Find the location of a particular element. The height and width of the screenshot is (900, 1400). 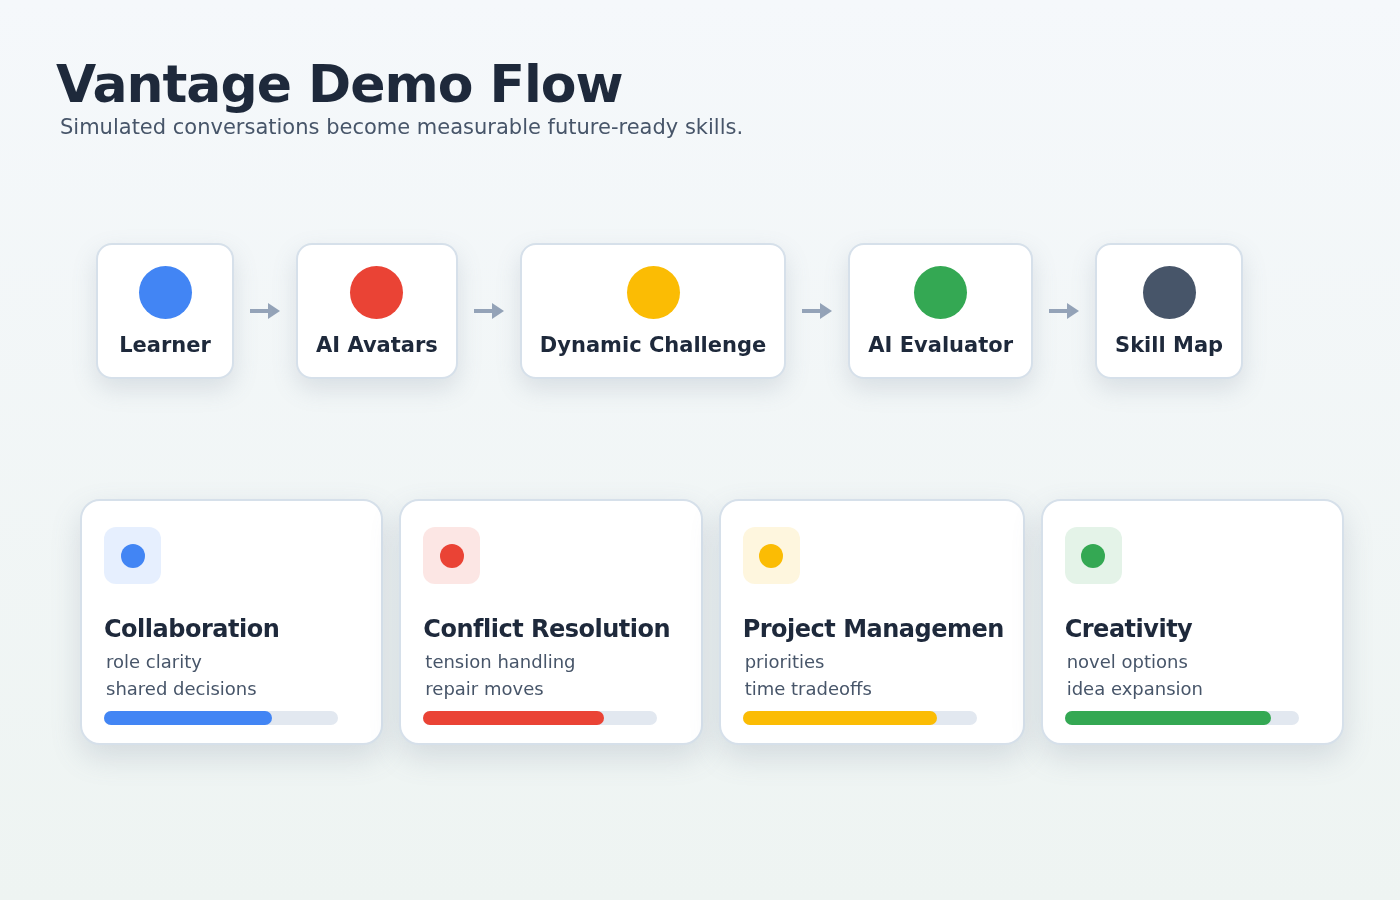

skill-detail: idea expansion is located at coordinates (1134, 689).